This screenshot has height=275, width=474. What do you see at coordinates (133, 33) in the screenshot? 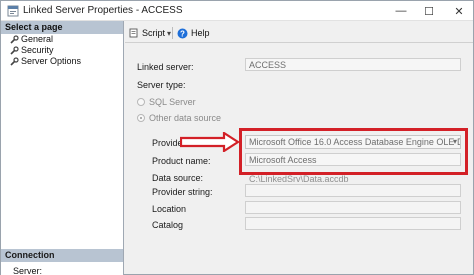
I see `script-icon` at bounding box center [133, 33].